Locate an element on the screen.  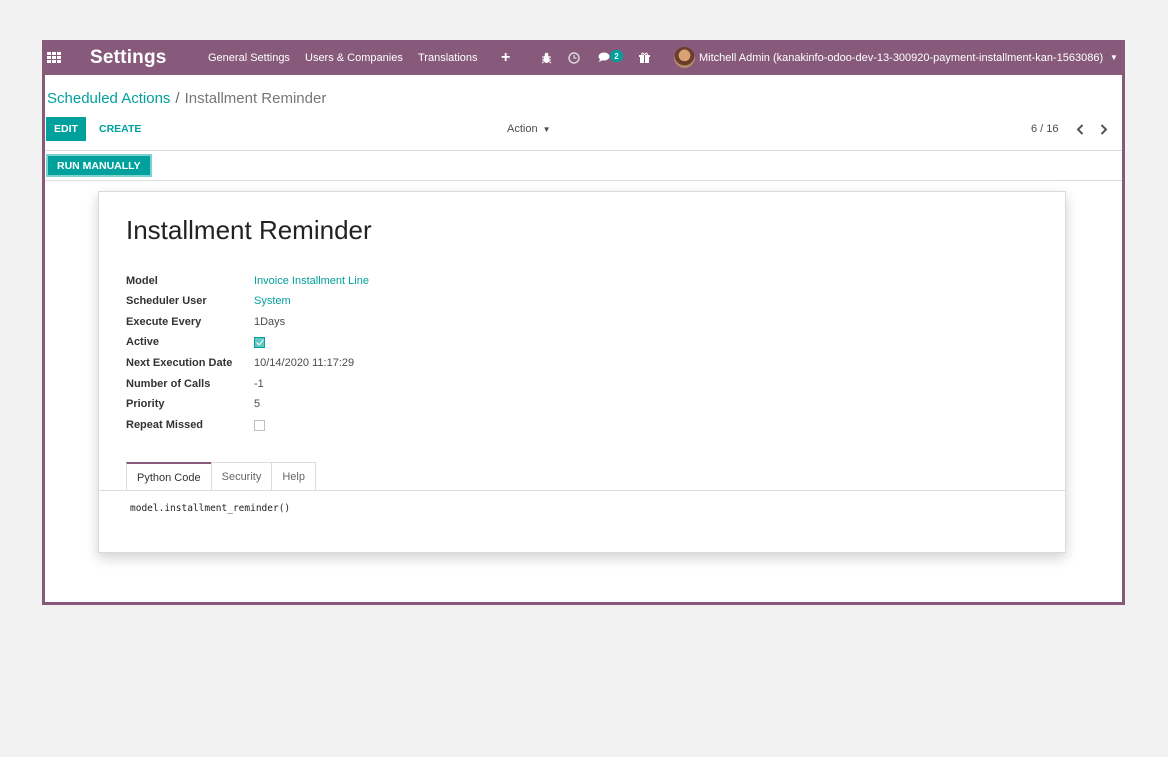
menu-general-settings: General Settings is located at coordinates (249, 57).